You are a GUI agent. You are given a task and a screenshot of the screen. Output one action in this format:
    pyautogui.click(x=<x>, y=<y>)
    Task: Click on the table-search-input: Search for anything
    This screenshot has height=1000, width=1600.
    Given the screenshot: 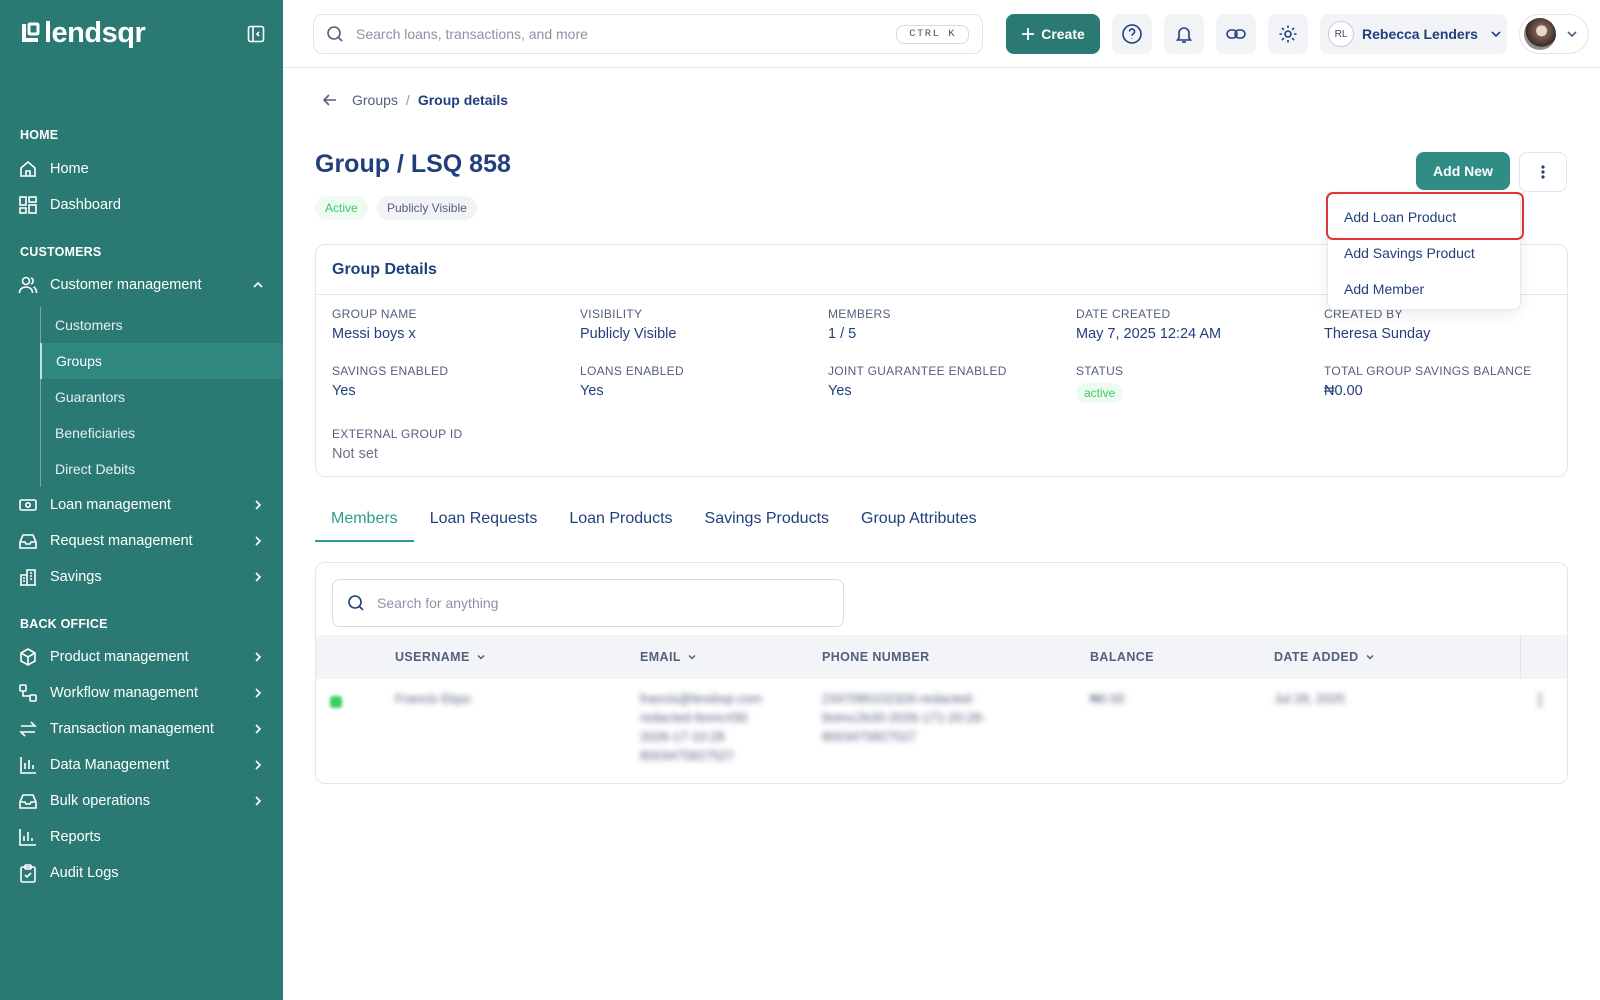 What is the action you would take?
    pyautogui.click(x=588, y=603)
    